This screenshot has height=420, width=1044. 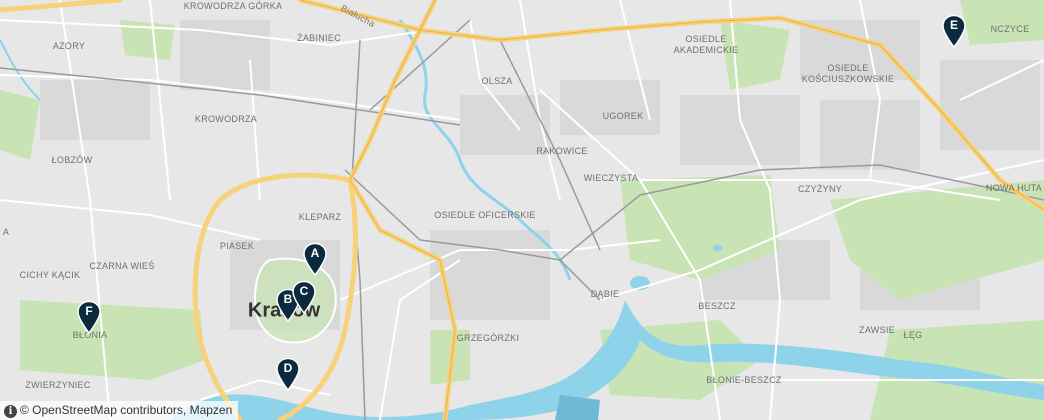 I want to click on place-label-rakowice: RAKOWICE, so click(x=562, y=151).